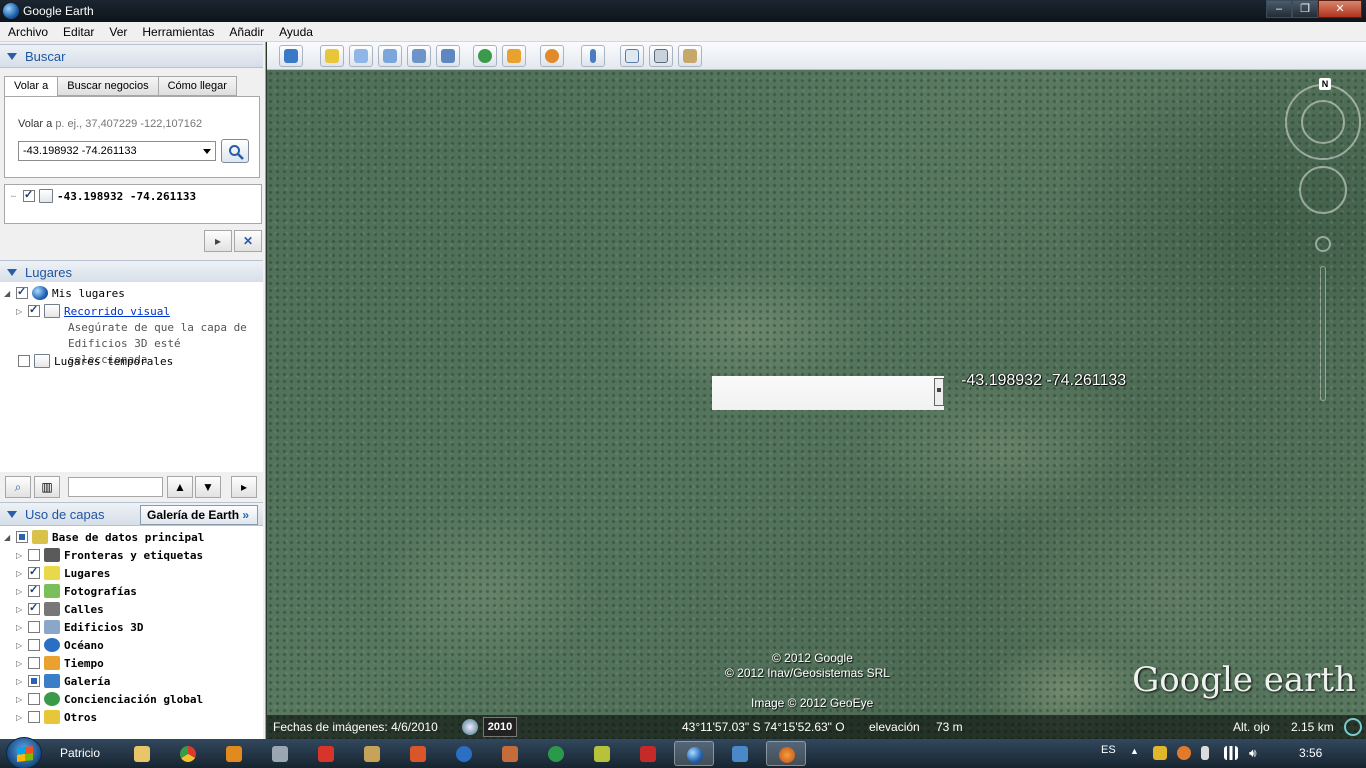  Describe the element at coordinates (89, 361) in the screenshot. I see `temp-places-row: Lugares temporales` at that location.